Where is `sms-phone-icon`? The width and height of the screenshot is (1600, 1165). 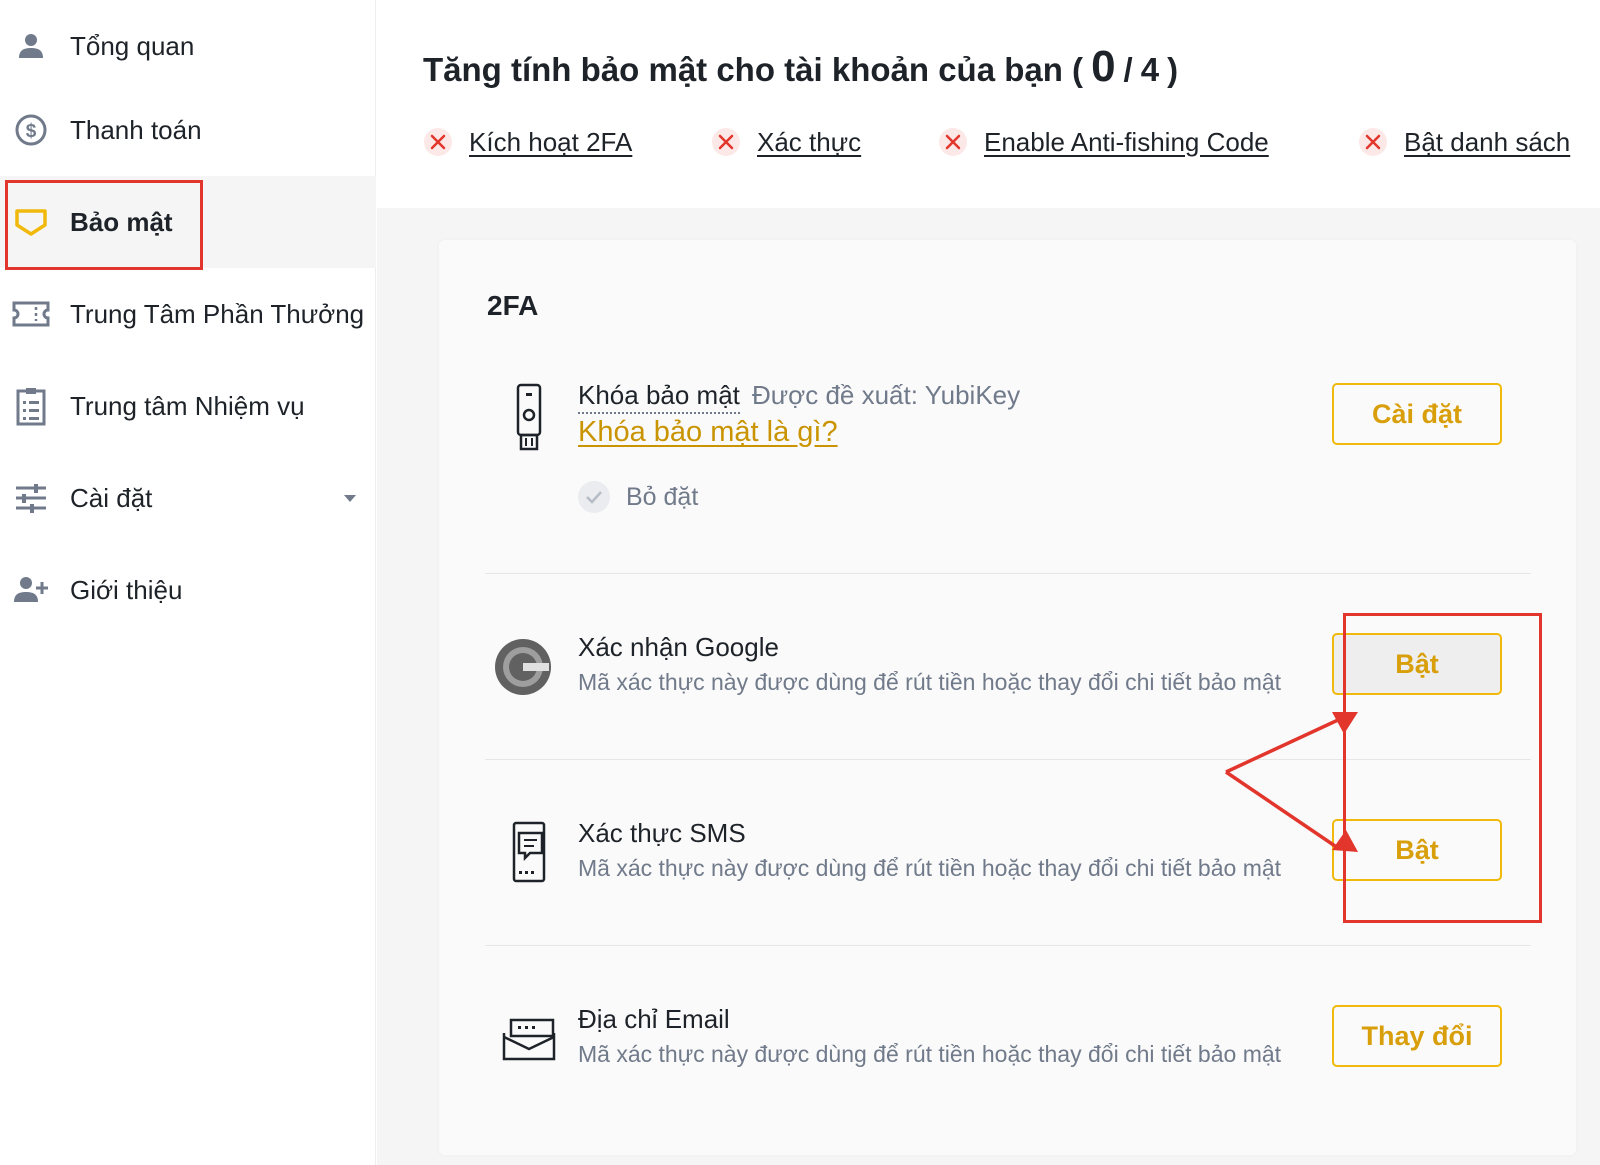 sms-phone-icon is located at coordinates (529, 852).